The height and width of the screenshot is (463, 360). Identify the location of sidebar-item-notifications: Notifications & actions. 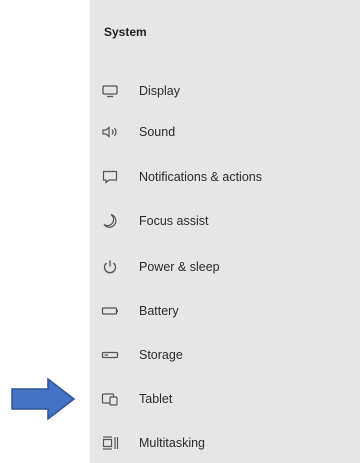
(225, 177).